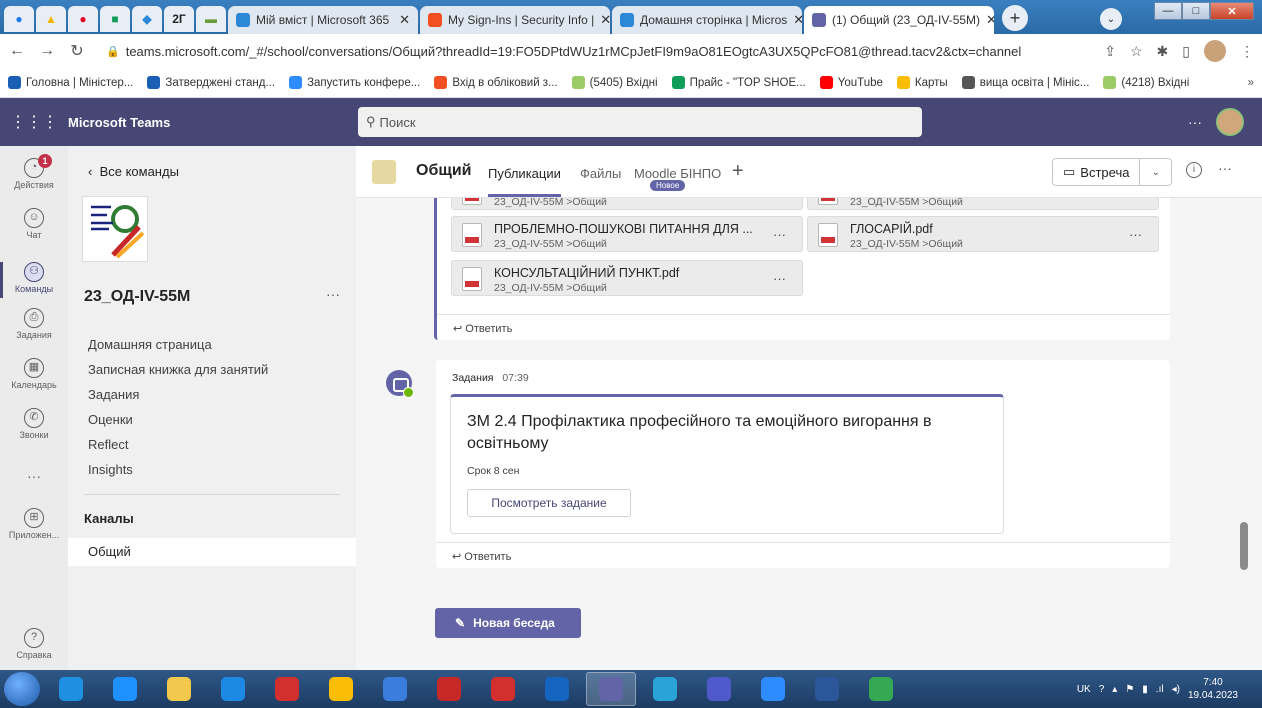 The height and width of the screenshot is (708, 1262). What do you see at coordinates (178, 469) in the screenshot?
I see `nav-insights: Insights` at bounding box center [178, 469].